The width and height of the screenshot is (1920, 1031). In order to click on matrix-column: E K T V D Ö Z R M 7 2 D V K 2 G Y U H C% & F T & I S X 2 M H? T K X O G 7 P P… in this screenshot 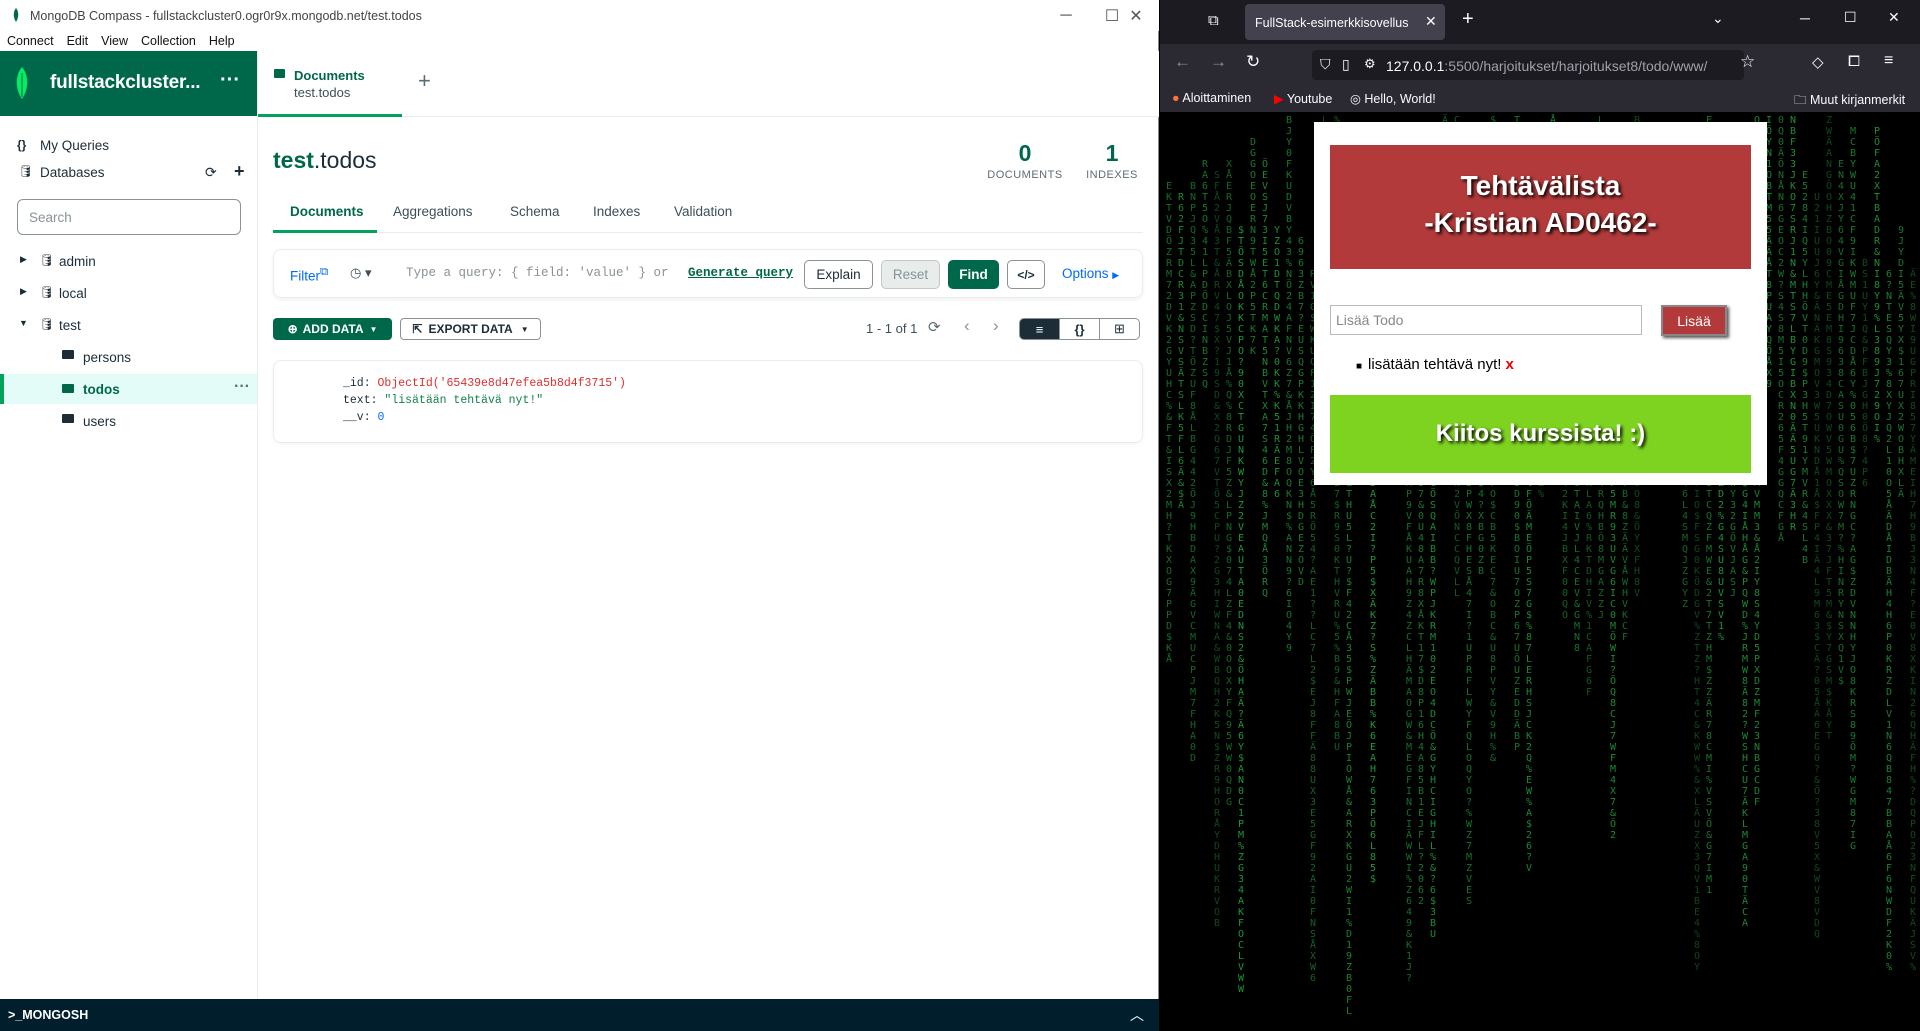, I will do `click(1169, 423)`.